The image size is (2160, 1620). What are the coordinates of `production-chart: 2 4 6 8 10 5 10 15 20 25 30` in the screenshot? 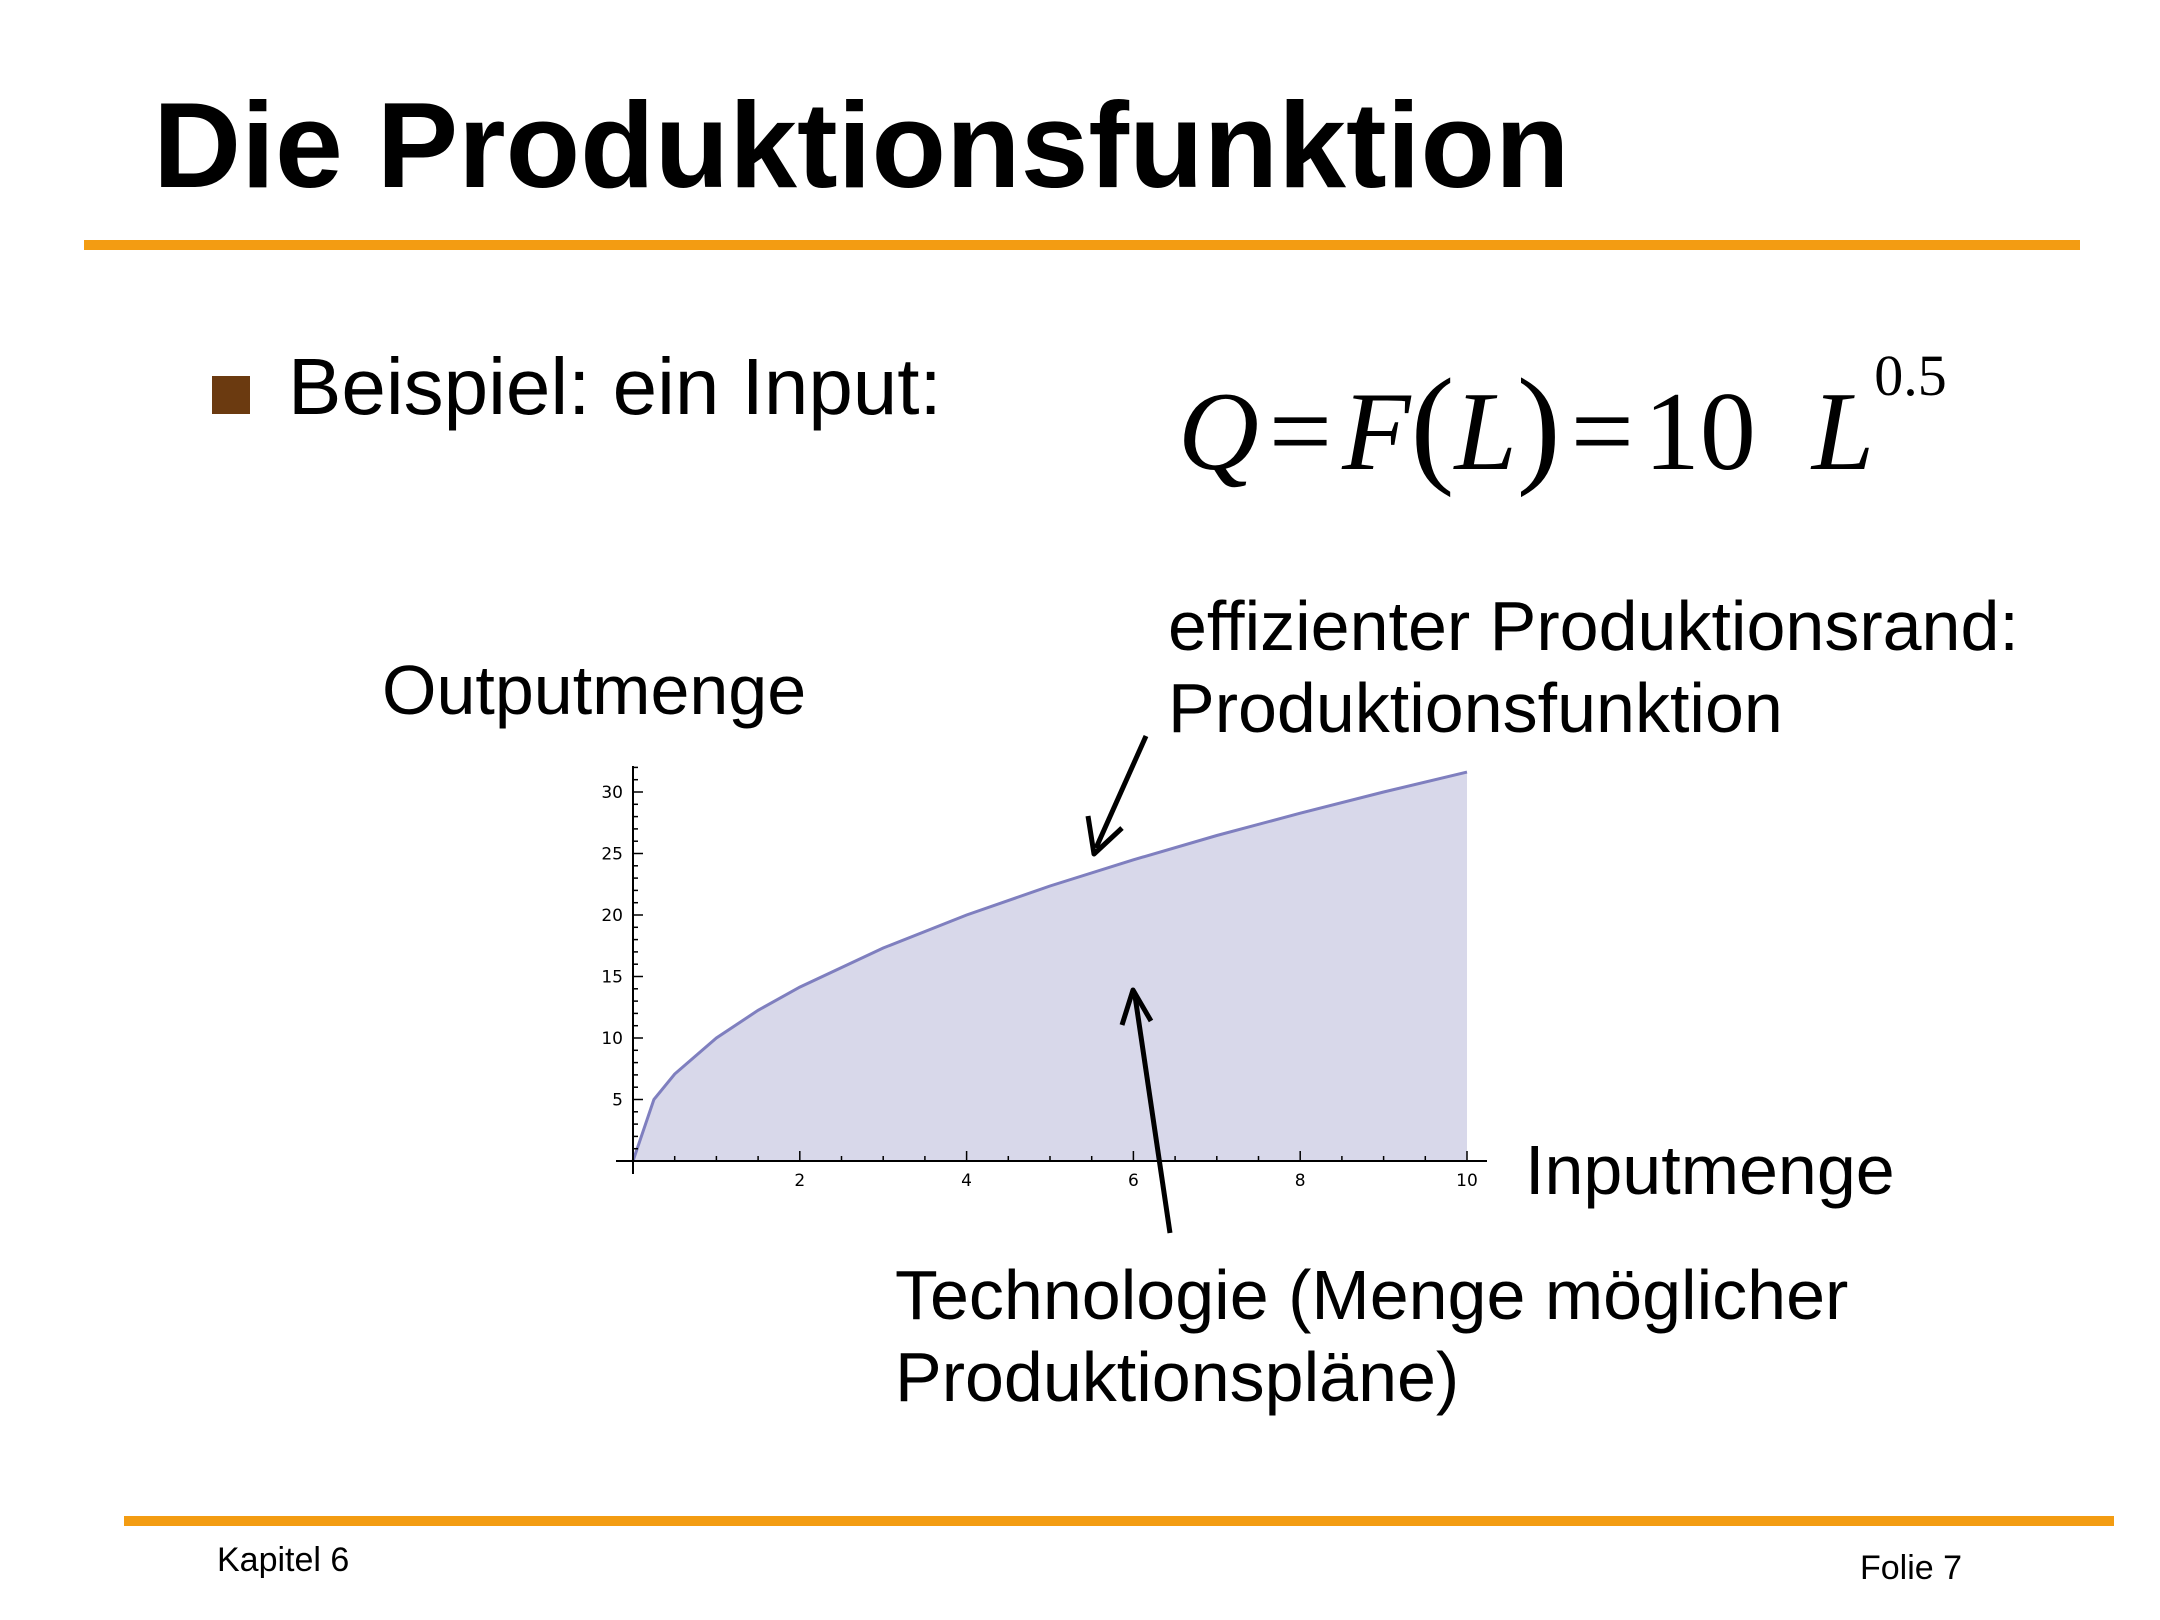 It's located at (1044, 984).